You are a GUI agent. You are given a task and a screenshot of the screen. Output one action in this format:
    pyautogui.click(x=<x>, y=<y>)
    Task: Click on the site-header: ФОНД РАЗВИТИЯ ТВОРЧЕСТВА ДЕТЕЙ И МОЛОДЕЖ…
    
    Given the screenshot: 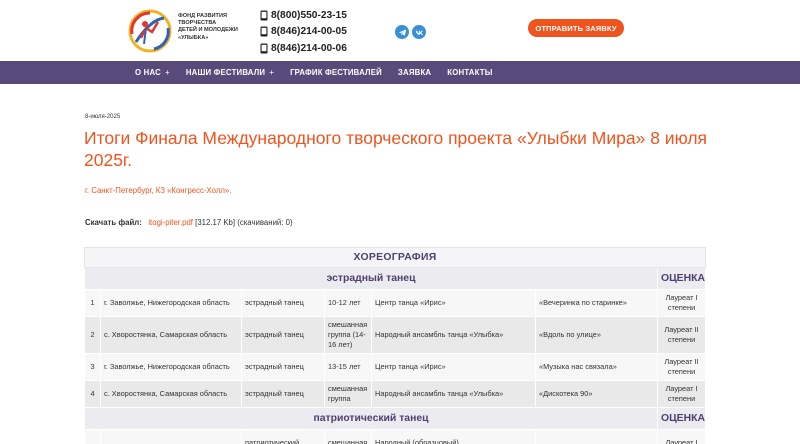 What is the action you would take?
    pyautogui.click(x=400, y=30)
    